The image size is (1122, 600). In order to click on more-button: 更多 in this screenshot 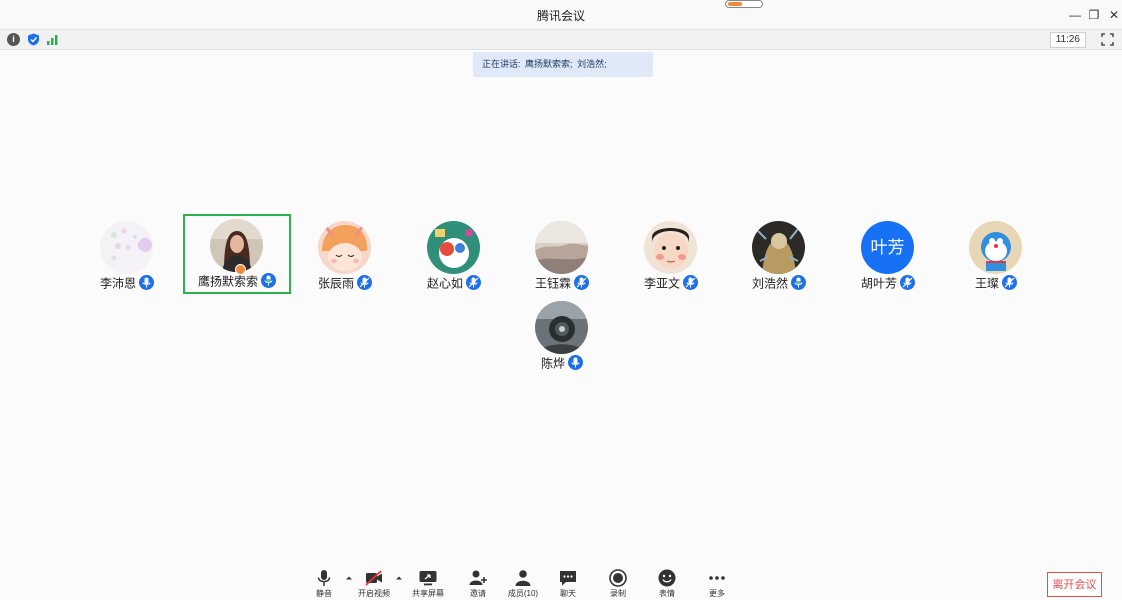, I will do `click(717, 584)`.